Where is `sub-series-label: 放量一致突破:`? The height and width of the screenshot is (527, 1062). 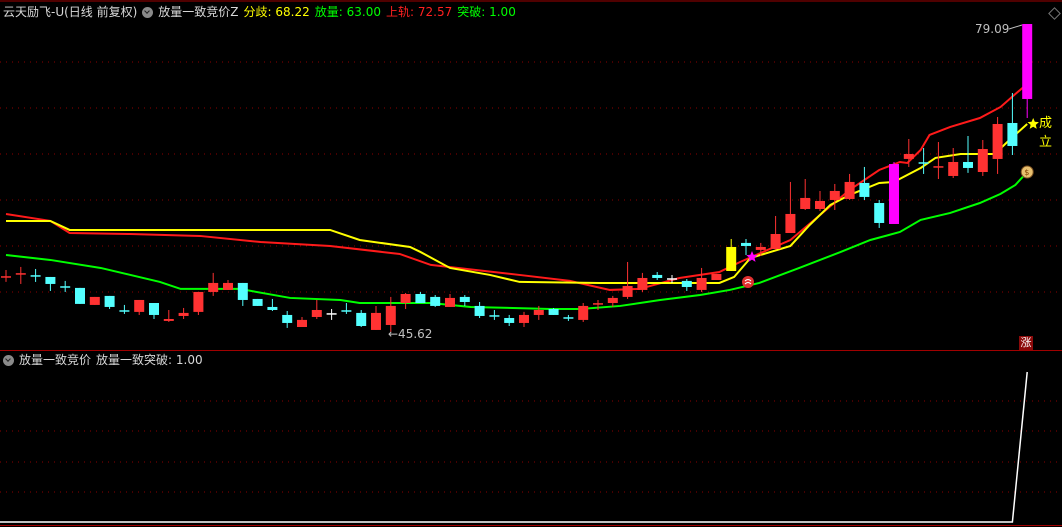 sub-series-label: 放量一致突破: is located at coordinates (134, 360).